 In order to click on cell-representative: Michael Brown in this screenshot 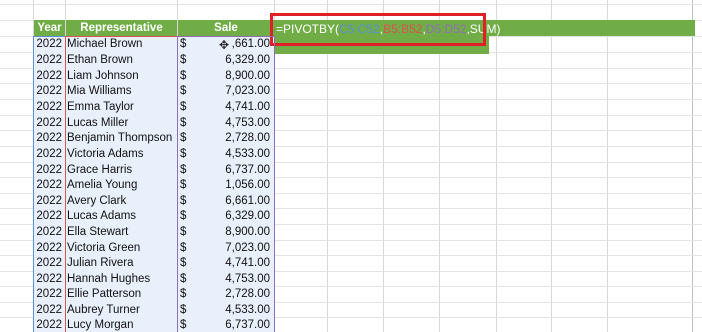, I will do `click(121, 44)`.